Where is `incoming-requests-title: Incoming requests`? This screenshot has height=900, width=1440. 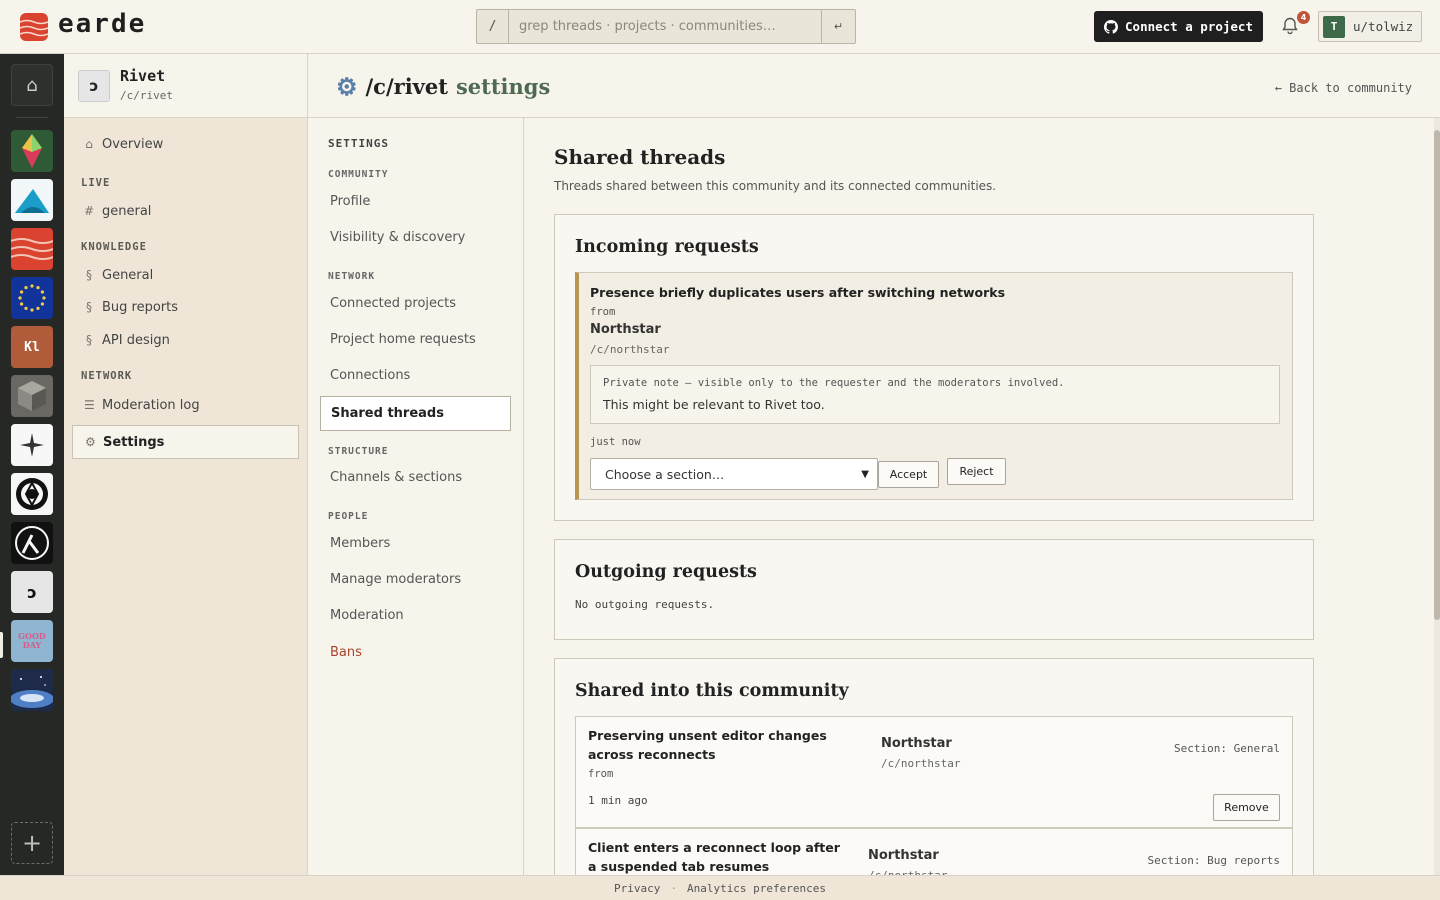 incoming-requests-title: Incoming requests is located at coordinates (667, 247).